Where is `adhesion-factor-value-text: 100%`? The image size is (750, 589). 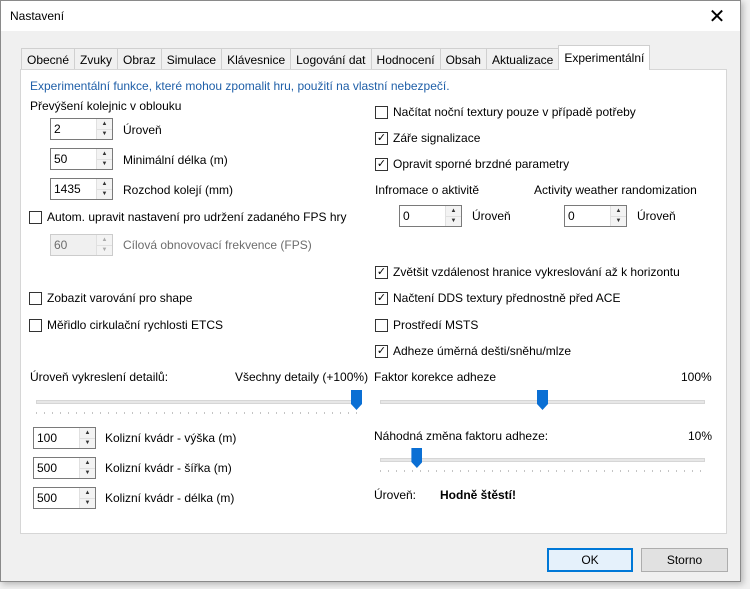 adhesion-factor-value-text: 100% is located at coordinates (696, 377).